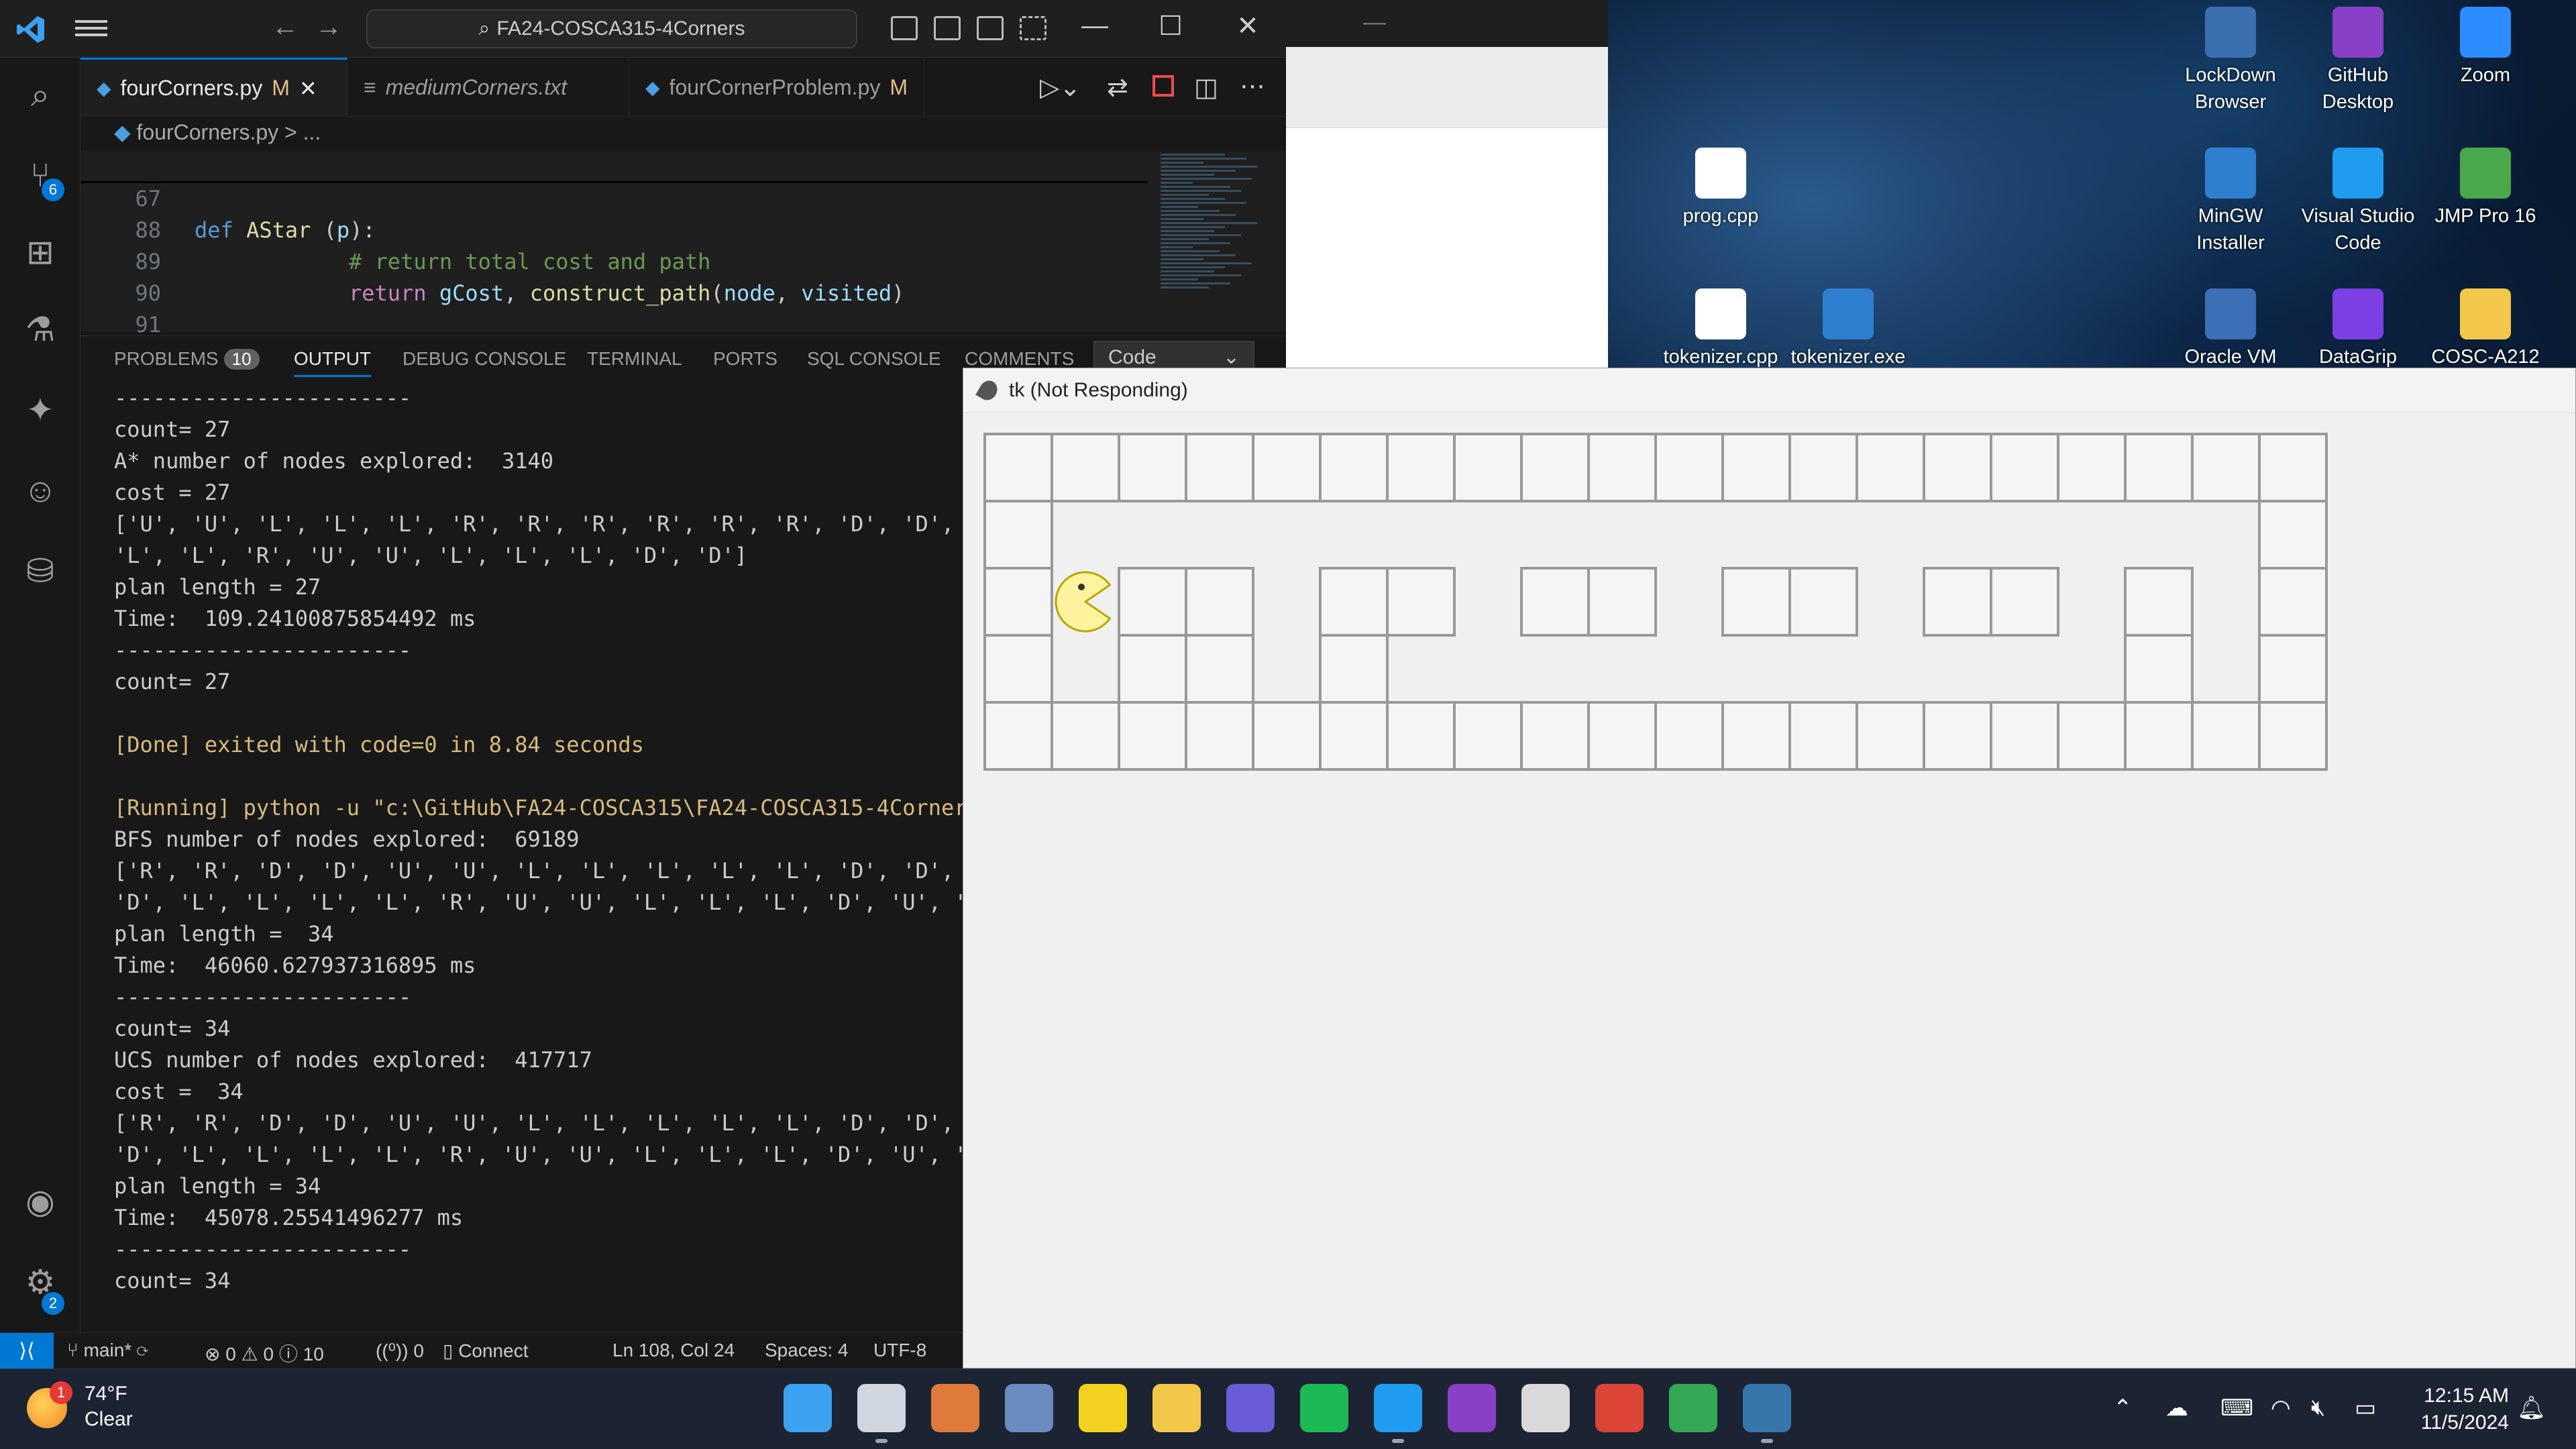 The width and height of the screenshot is (2576, 1449). What do you see at coordinates (2230, 61) in the screenshot?
I see `desktop-icon: LockDown Browser` at bounding box center [2230, 61].